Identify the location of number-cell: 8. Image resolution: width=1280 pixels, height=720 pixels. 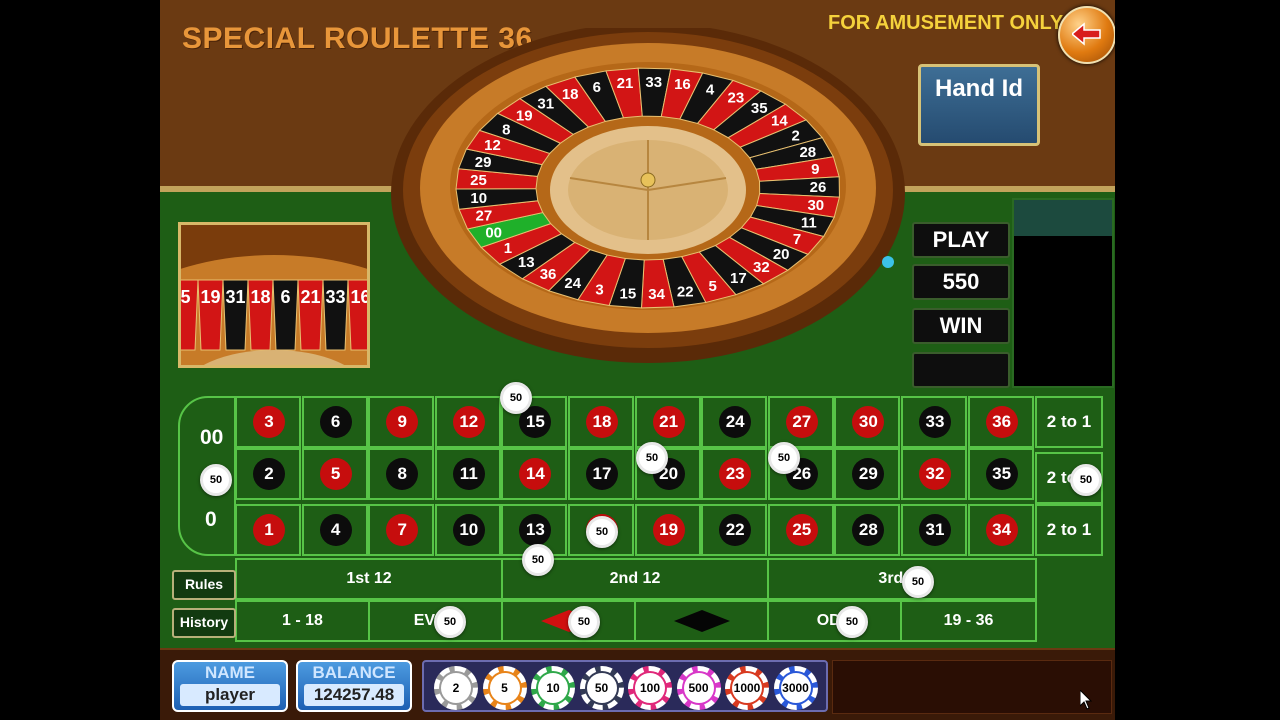
(401, 474).